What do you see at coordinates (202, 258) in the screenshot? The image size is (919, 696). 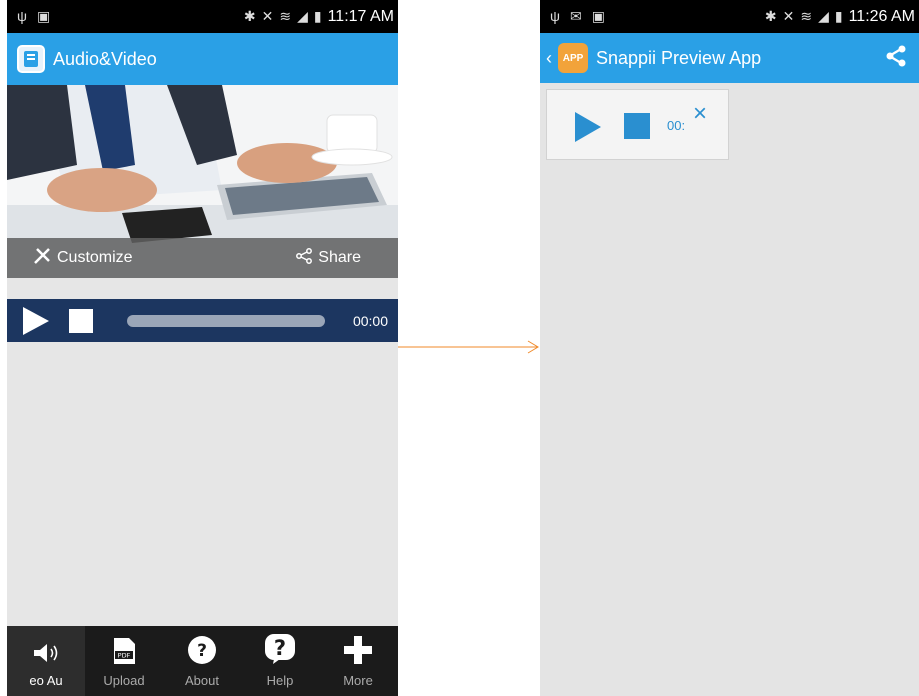 I see `hero-action-bar: Customize Share` at bounding box center [202, 258].